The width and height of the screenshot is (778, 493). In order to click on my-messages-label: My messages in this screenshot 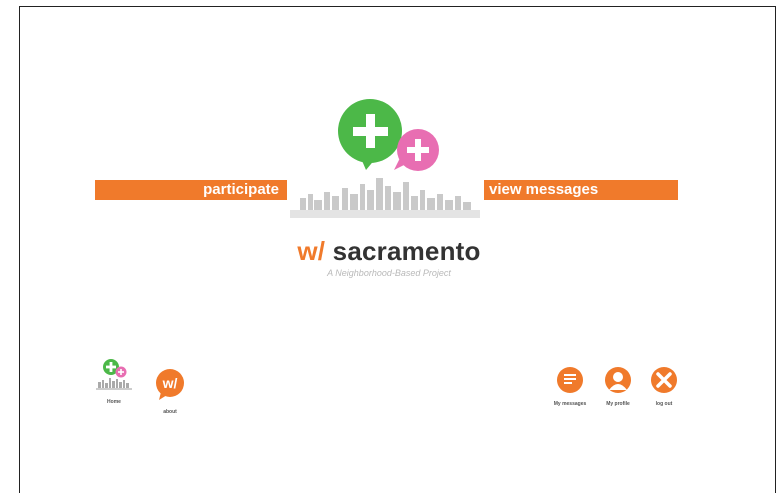, I will do `click(570, 404)`.